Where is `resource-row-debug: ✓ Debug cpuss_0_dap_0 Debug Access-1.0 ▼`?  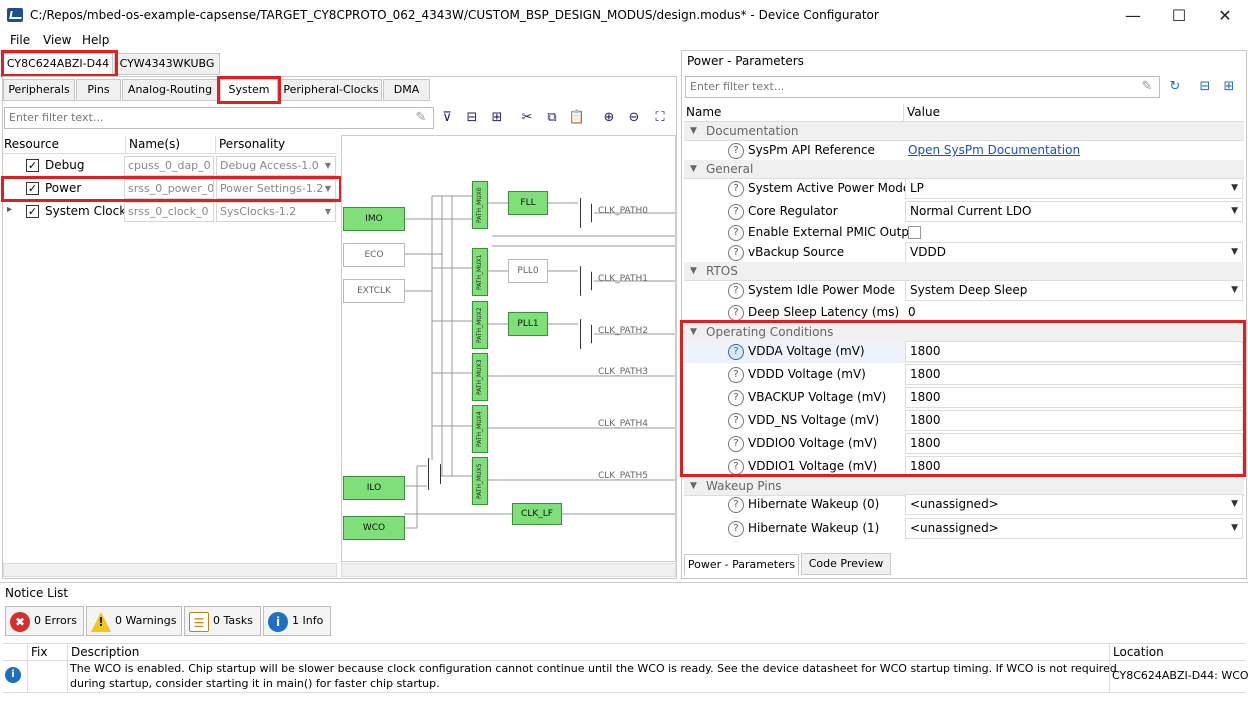
resource-row-debug: ✓ Debug cpuss_0_dap_0 Debug Access-1.0 ▼ is located at coordinates (170, 166).